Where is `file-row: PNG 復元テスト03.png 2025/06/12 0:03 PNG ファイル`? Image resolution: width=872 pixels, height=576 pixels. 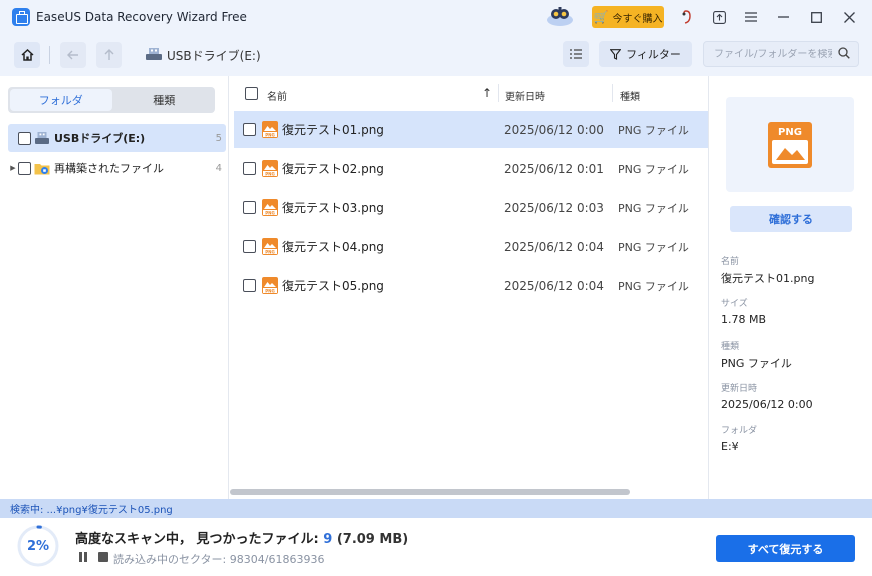 file-row: PNG 復元テスト03.png 2025/06/12 0:03 PNG ファイル is located at coordinates (471, 207).